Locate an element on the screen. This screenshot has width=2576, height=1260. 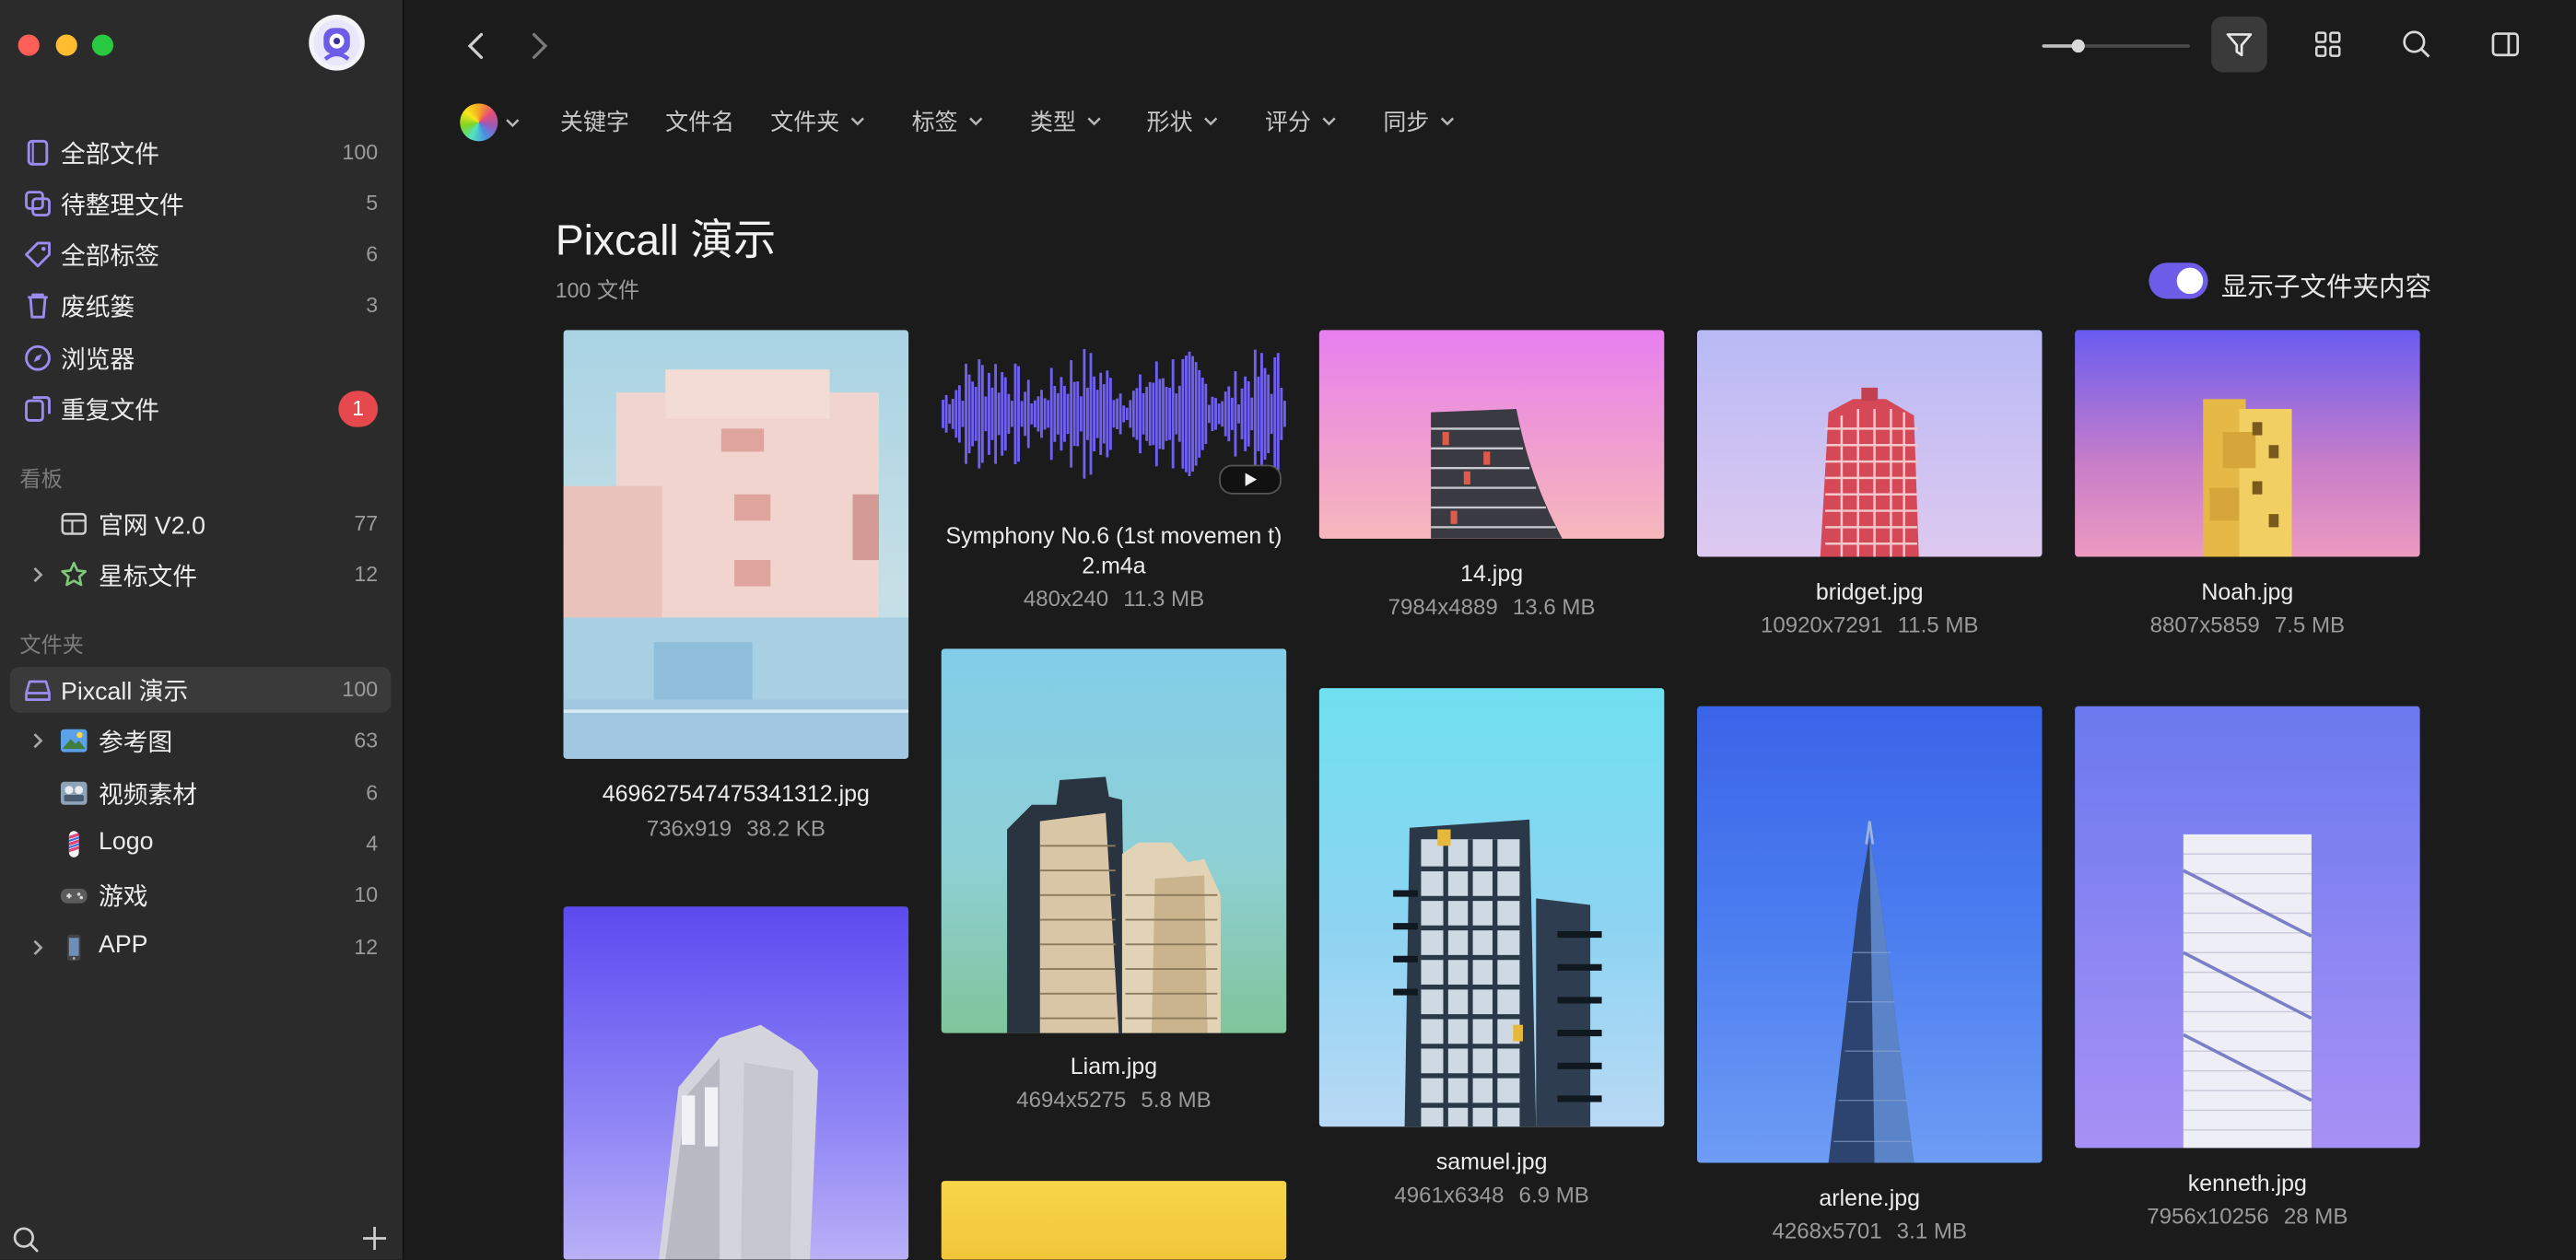
file-size: 5.8 MB is located at coordinates (1176, 1100).